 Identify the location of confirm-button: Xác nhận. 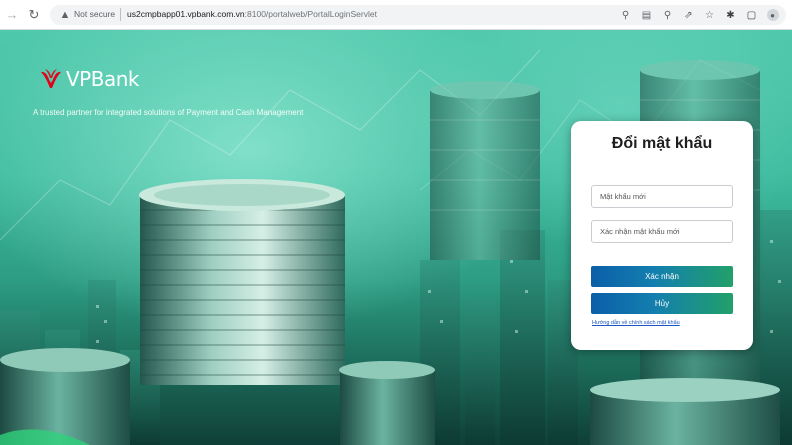
(662, 276).